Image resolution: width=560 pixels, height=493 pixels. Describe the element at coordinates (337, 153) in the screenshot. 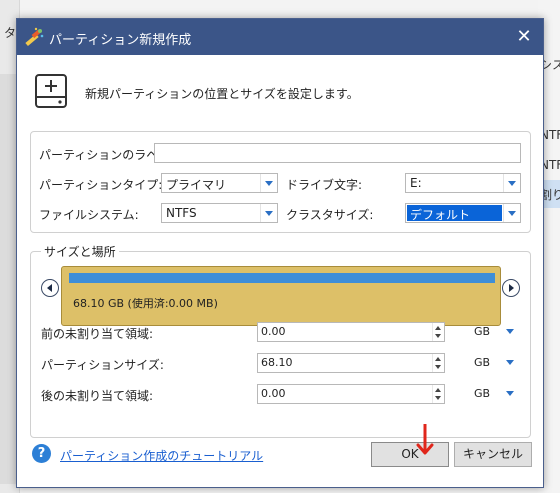

I see `partition-label-input` at that location.